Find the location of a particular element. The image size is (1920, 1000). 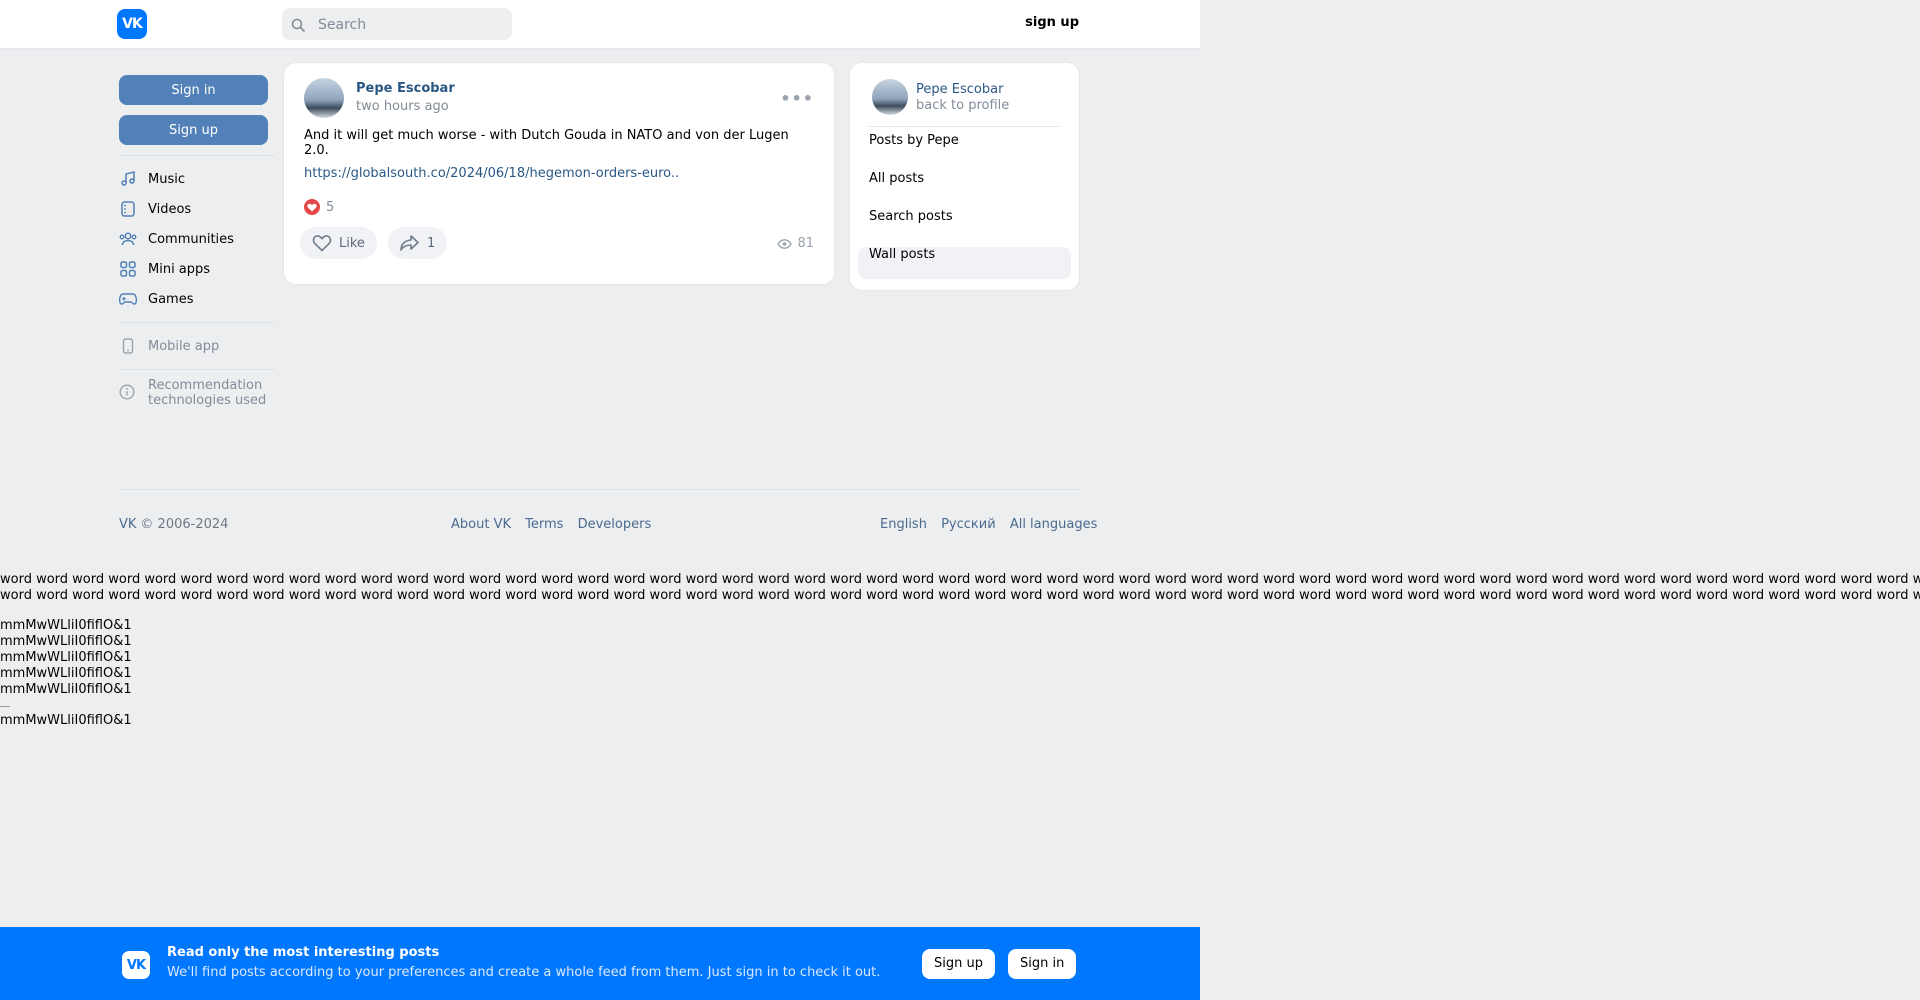

heart-outline-icon is located at coordinates (322, 243).